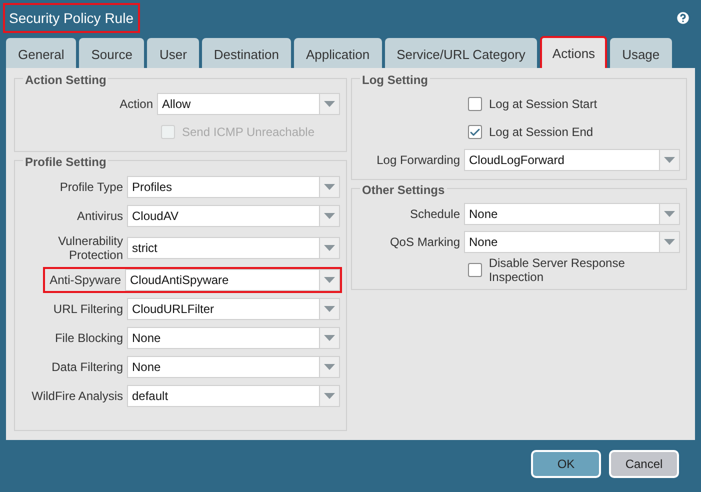  I want to click on tab: Destination, so click(246, 53).